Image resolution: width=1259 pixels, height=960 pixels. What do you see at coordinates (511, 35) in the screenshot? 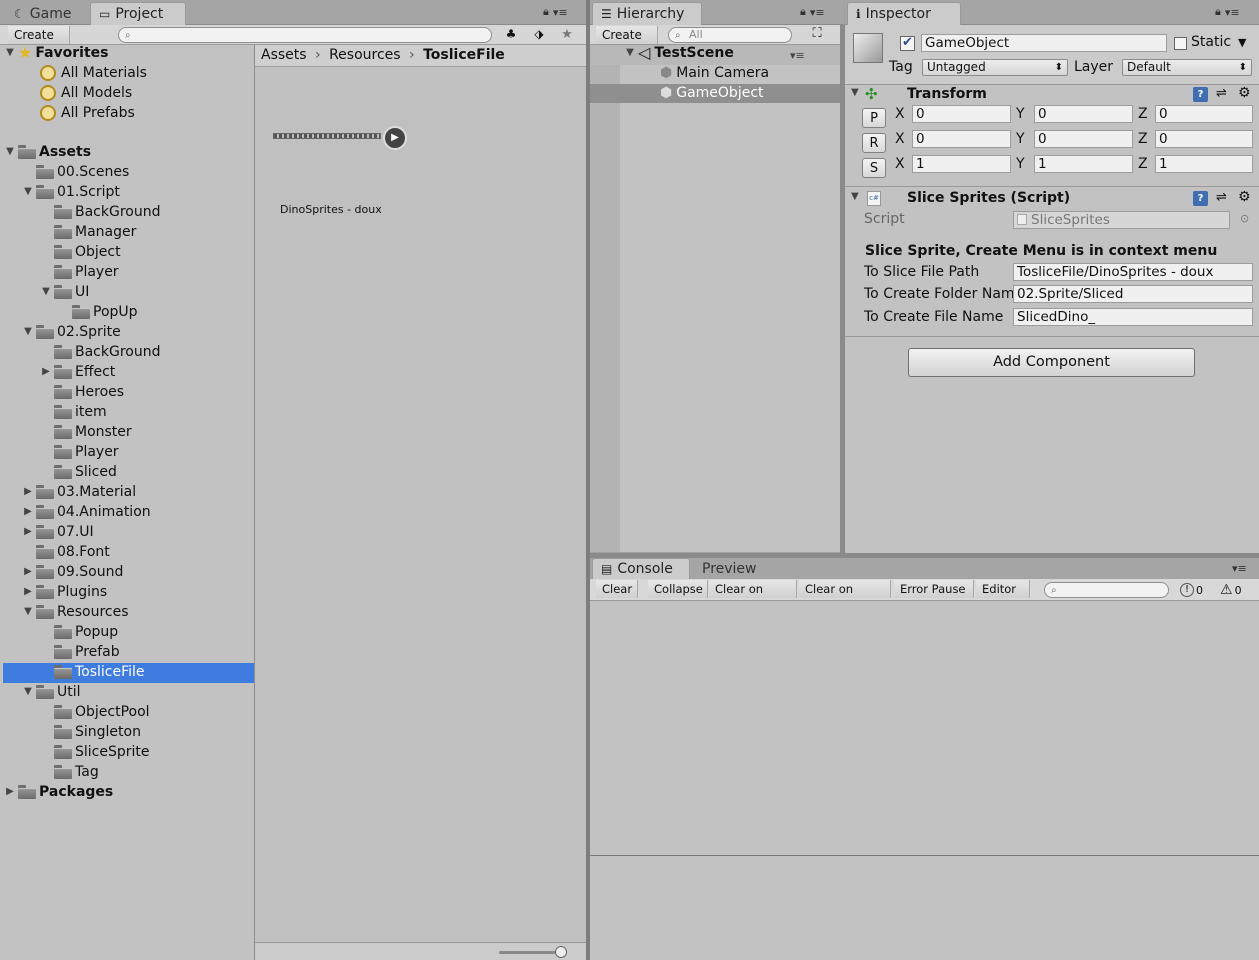
I see `filter-type-icon: ♣` at bounding box center [511, 35].